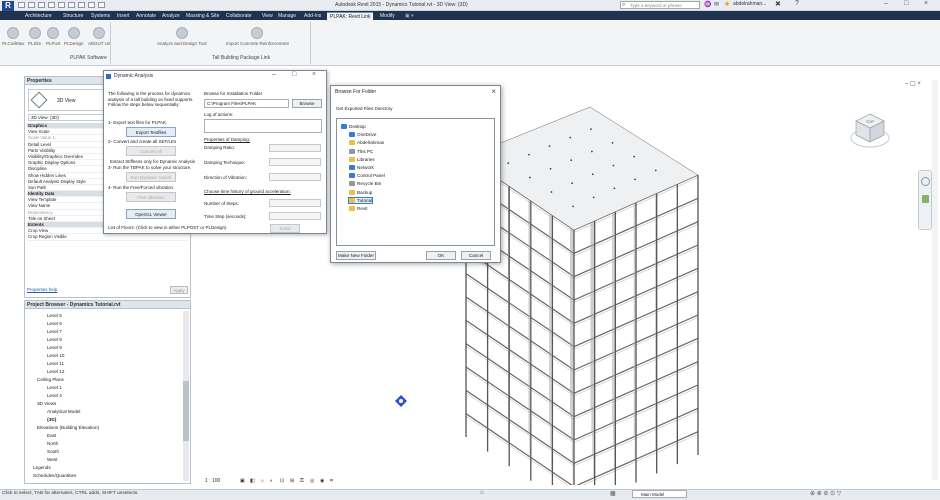 The height and width of the screenshot is (500, 940). I want to click on direction-select, so click(295, 177).